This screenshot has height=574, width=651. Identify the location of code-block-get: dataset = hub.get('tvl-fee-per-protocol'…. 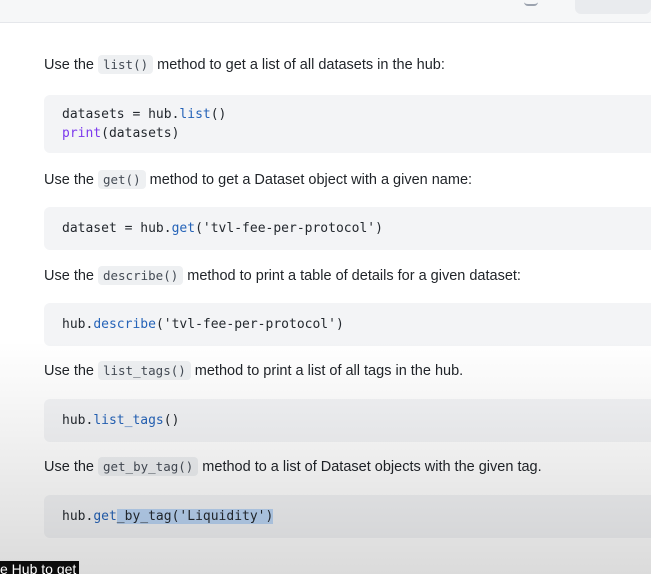
(347, 228).